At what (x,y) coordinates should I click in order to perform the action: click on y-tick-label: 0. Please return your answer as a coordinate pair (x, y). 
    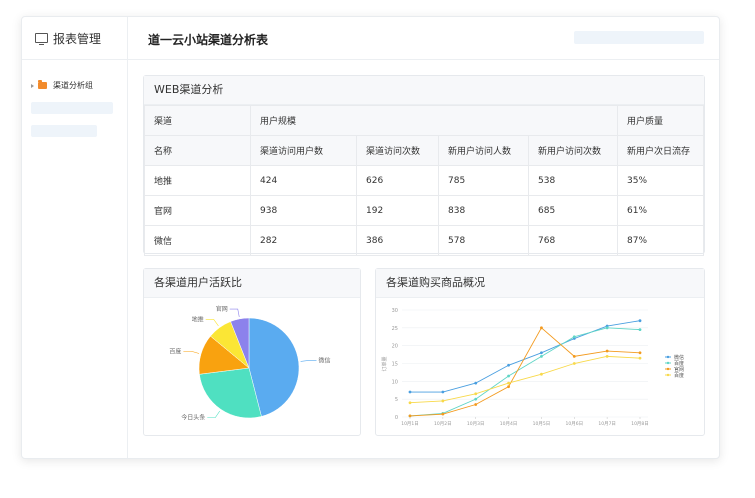
    Looking at the image, I should click on (396, 418).